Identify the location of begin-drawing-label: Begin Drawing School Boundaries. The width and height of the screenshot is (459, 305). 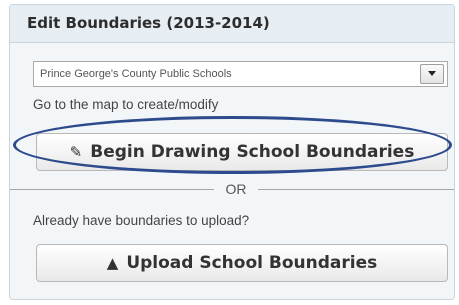
(252, 152).